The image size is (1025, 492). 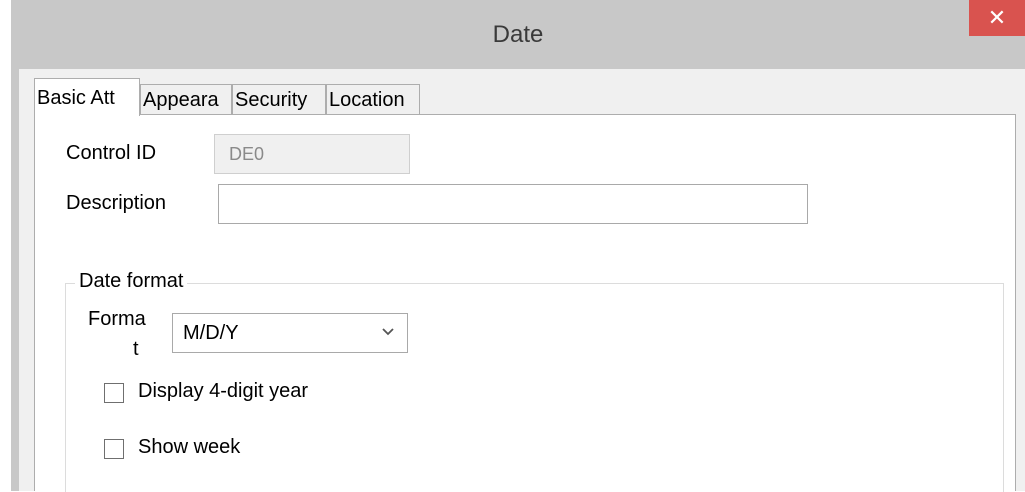 What do you see at coordinates (114, 449) in the screenshot?
I see `show-week-checkbox` at bounding box center [114, 449].